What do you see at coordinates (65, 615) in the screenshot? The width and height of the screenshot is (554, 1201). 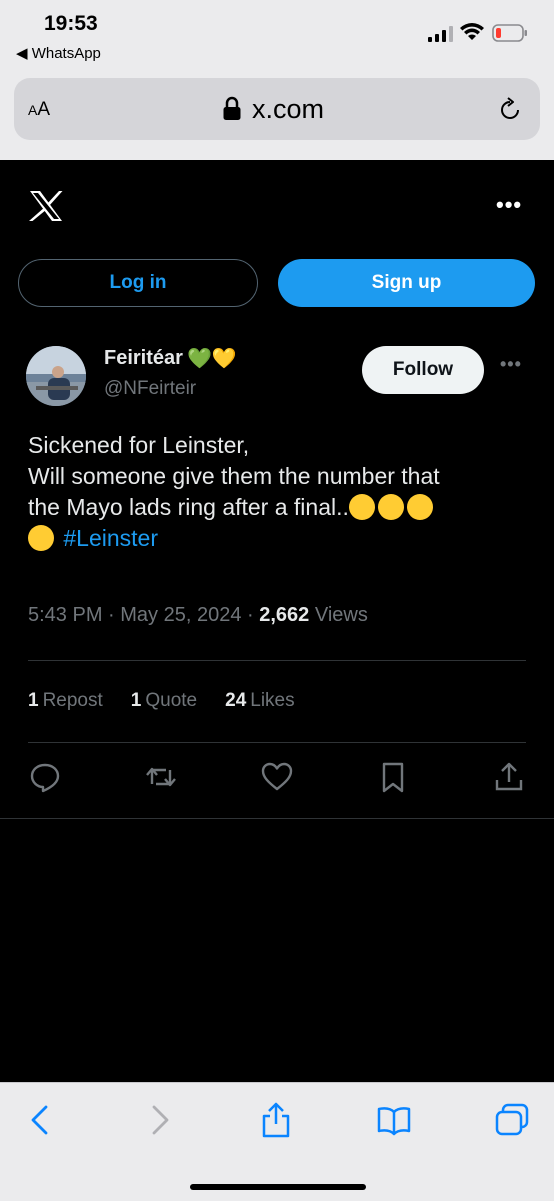 I see `tweet-time: 5:43 PM` at bounding box center [65, 615].